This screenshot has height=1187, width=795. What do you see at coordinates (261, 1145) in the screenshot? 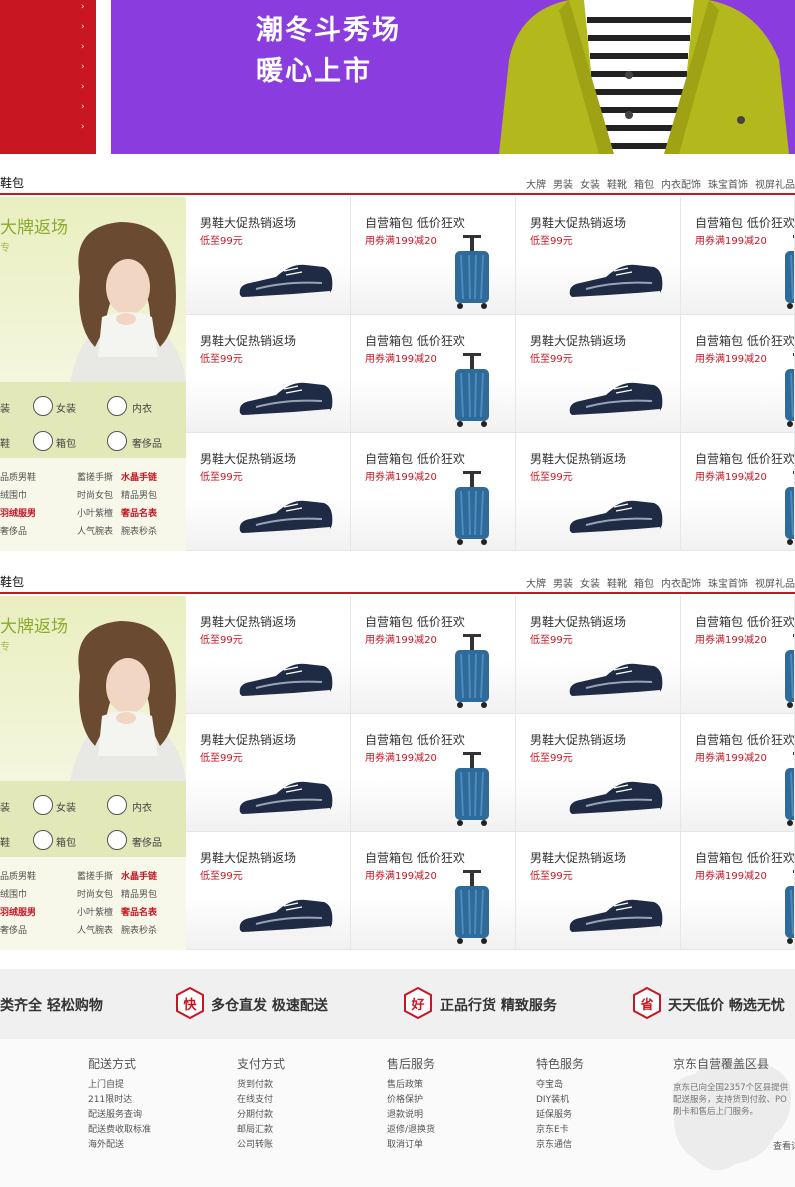
I see `footer-link: 公司转账` at bounding box center [261, 1145].